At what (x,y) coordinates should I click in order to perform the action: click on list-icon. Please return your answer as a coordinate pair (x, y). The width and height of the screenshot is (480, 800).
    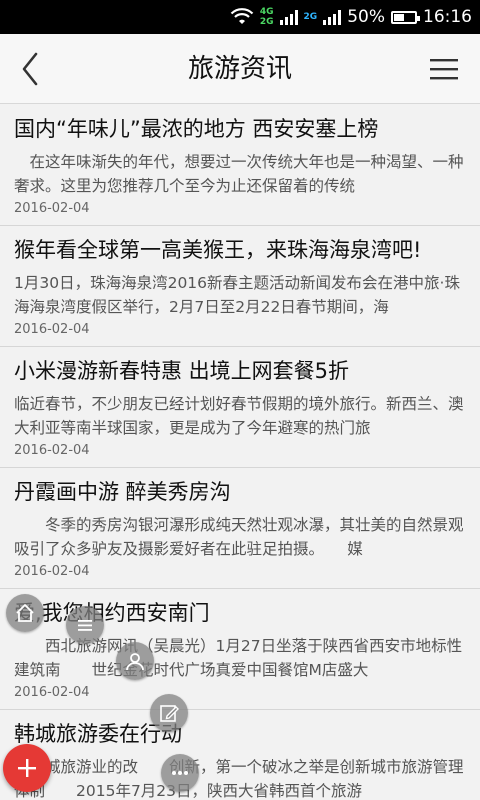
    Looking at the image, I should click on (85, 625).